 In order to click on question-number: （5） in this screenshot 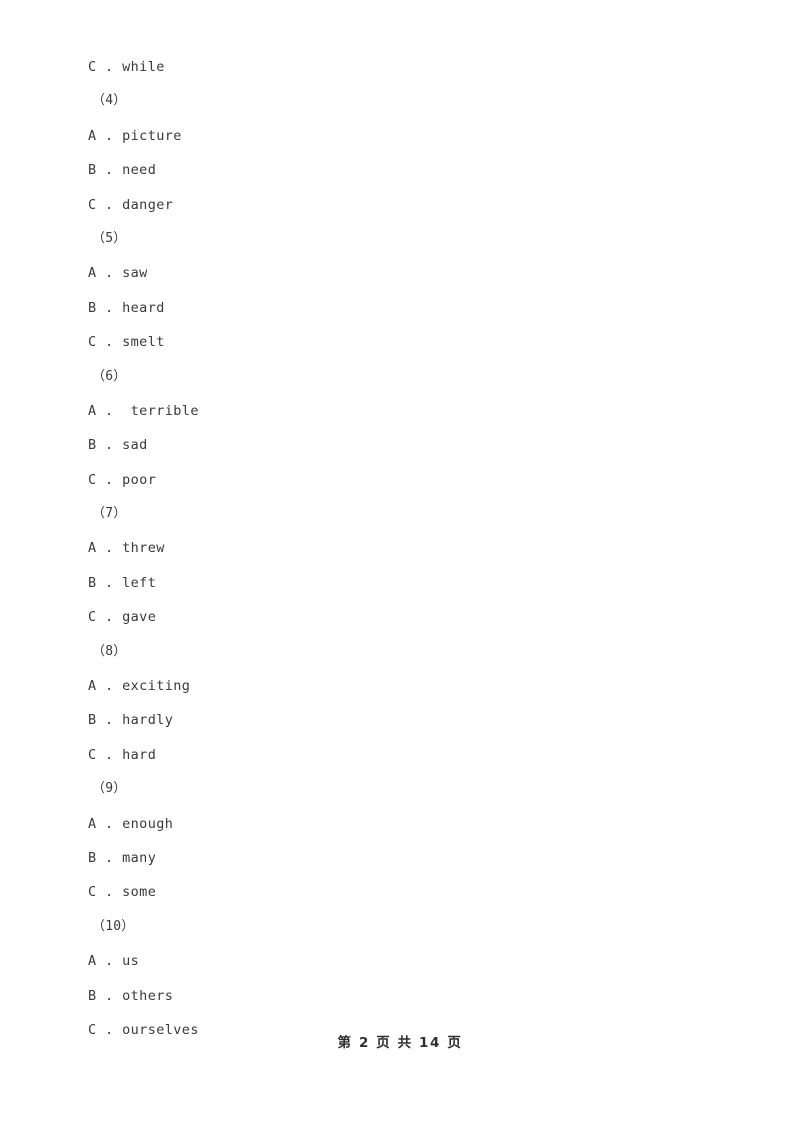, I will do `click(109, 238)`.